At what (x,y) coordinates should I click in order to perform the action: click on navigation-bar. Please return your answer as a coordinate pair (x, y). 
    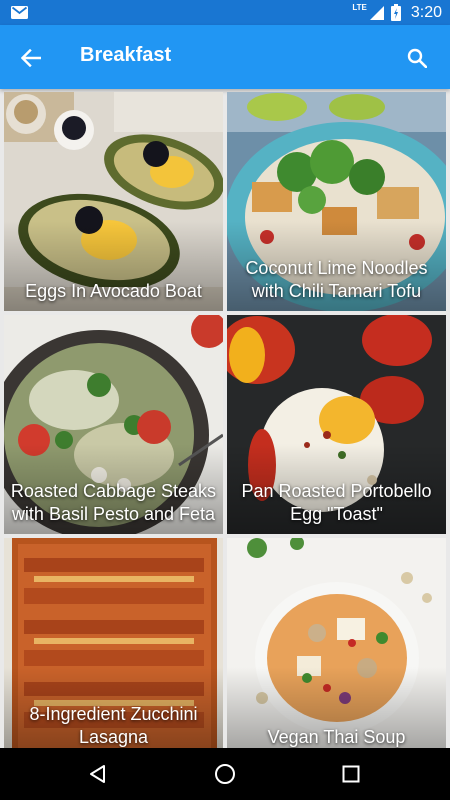
    Looking at the image, I should click on (225, 774).